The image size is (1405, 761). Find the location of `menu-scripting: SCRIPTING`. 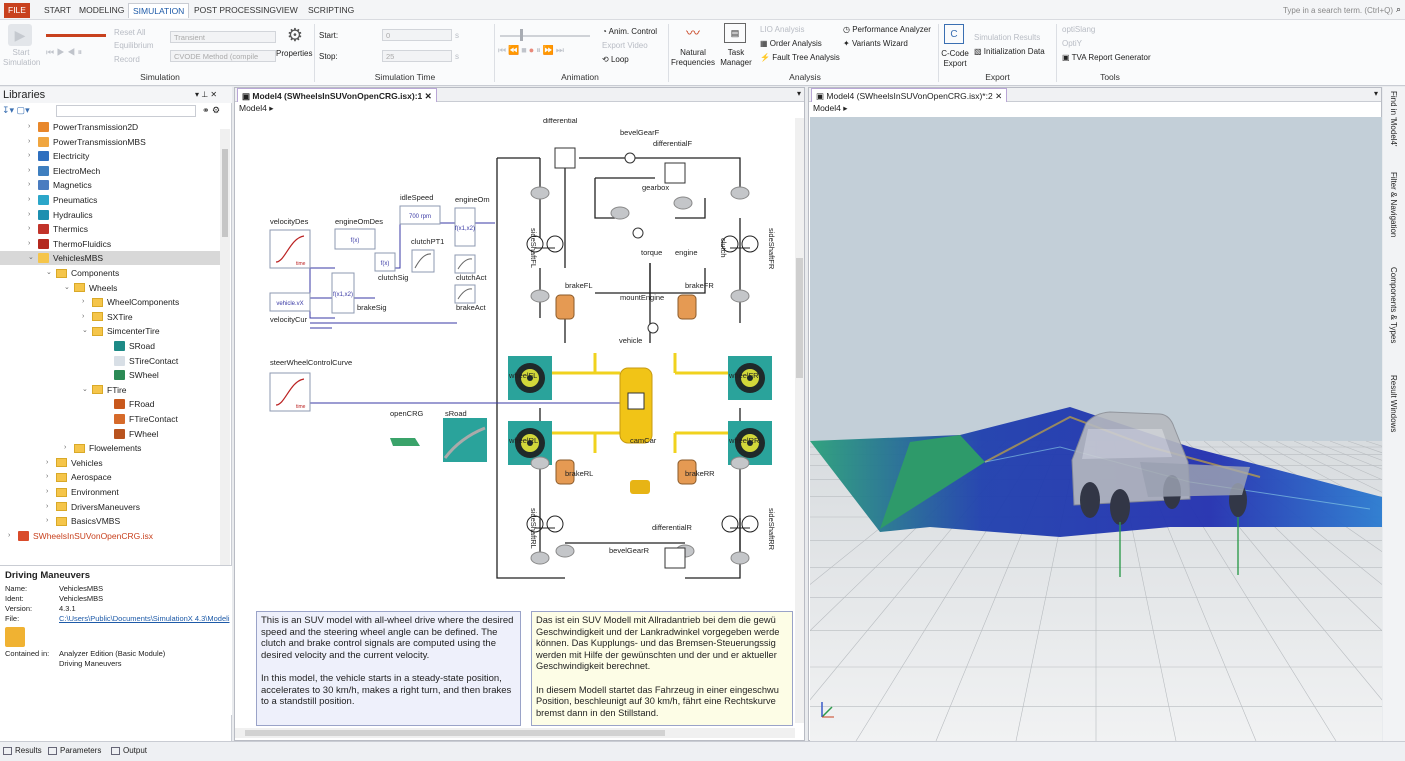

menu-scripting: SCRIPTING is located at coordinates (331, 10).